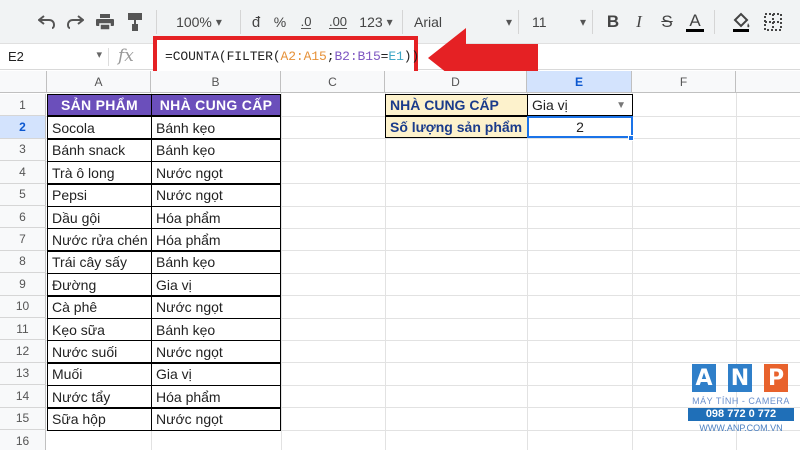 The width and height of the screenshot is (800, 450). I want to click on product-cell: Trà ô long, so click(99, 173).